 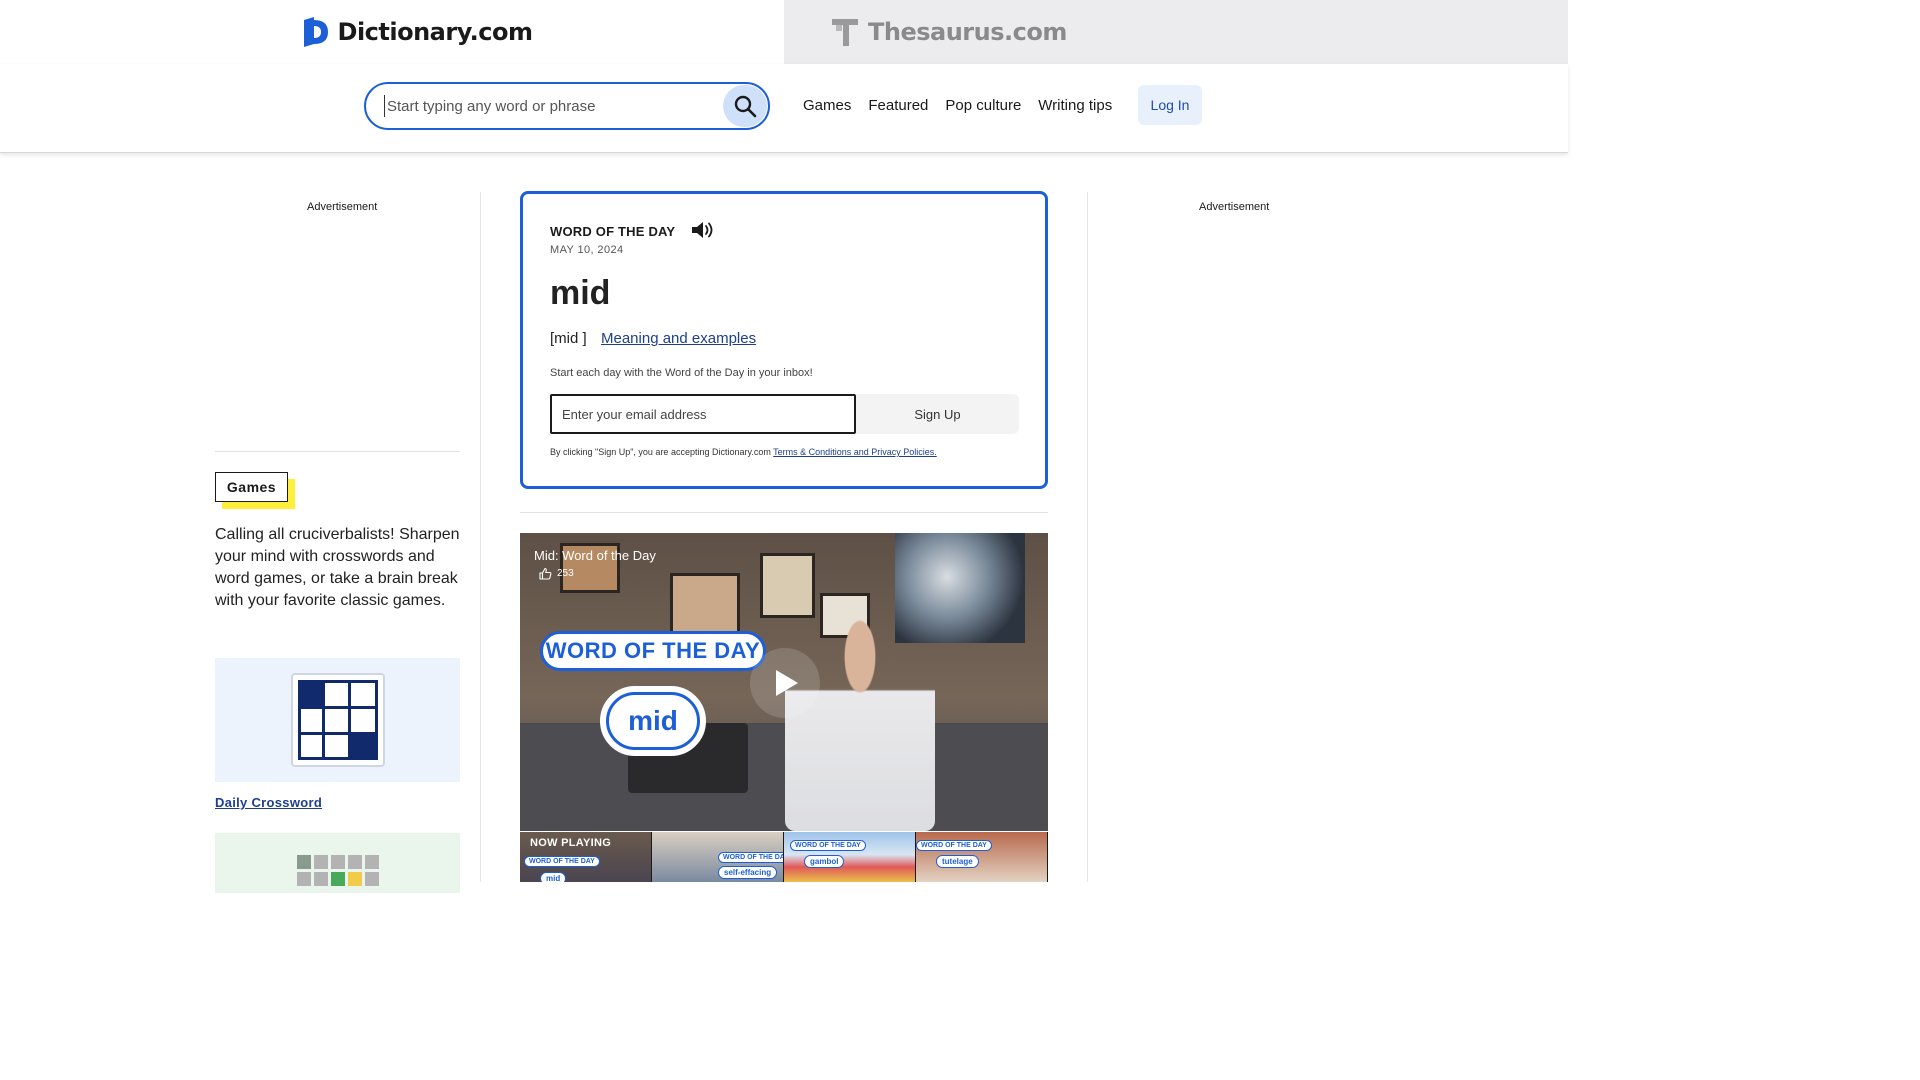 What do you see at coordinates (1176, 32) in the screenshot?
I see `thesaurus-tab: Thesaurus.com` at bounding box center [1176, 32].